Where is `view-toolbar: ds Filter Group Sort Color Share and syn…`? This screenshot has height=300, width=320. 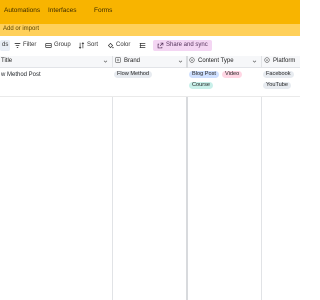 view-toolbar: ds Filter Group Sort Color Share and syn… is located at coordinates (150, 46).